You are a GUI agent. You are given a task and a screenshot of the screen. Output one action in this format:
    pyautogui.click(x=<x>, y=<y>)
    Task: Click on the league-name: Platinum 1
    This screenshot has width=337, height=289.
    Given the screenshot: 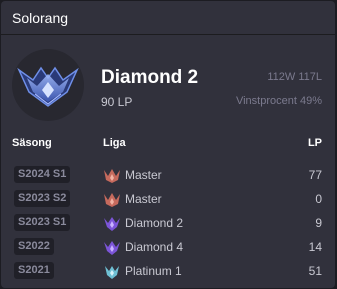 What is the action you would take?
    pyautogui.click(x=153, y=271)
    